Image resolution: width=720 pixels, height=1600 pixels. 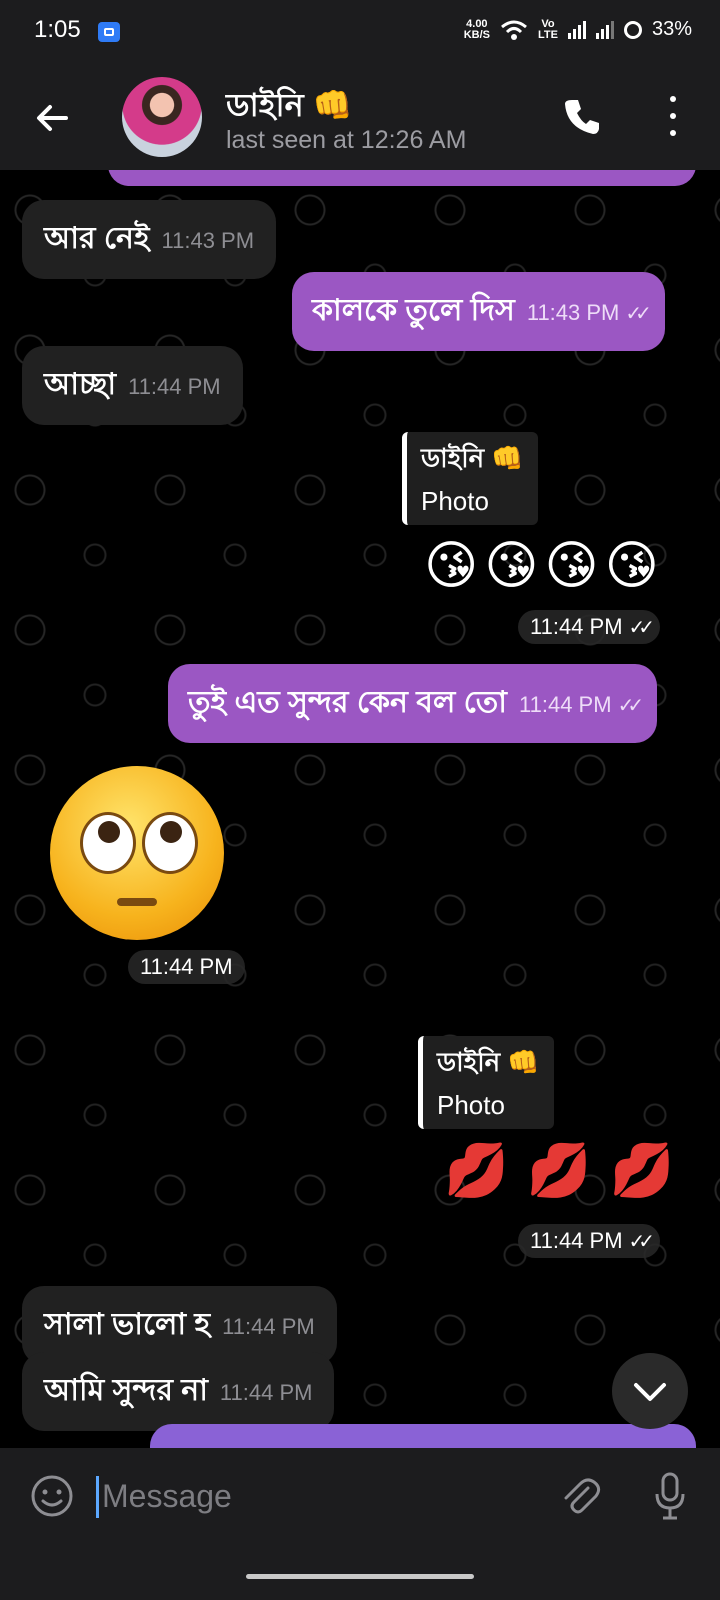 I want to click on microphone-icon, so click(x=670, y=1497).